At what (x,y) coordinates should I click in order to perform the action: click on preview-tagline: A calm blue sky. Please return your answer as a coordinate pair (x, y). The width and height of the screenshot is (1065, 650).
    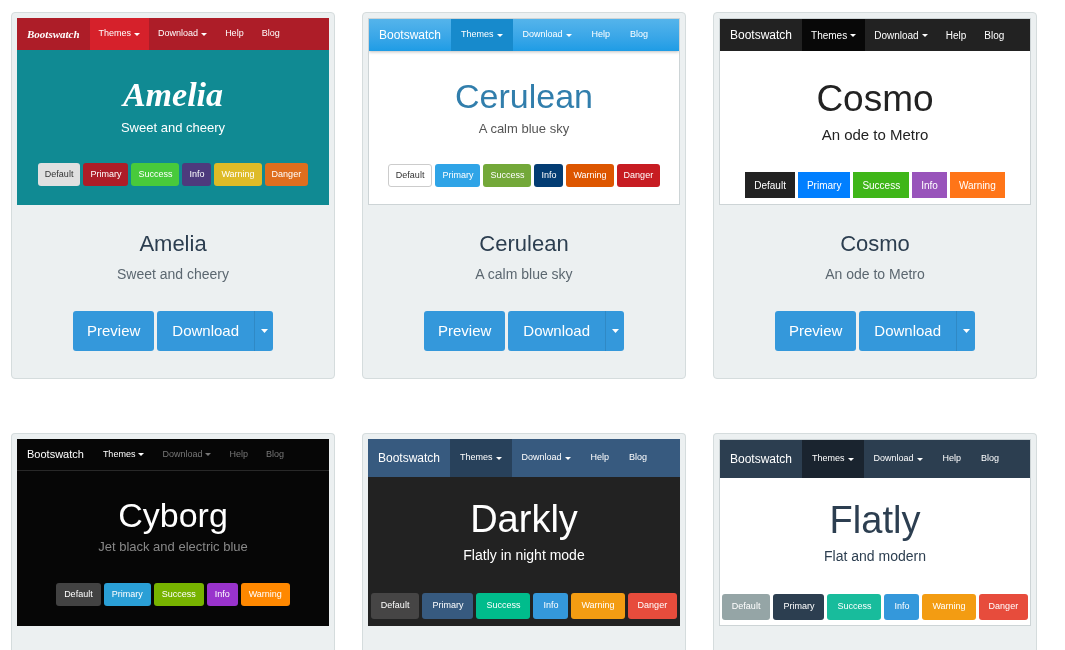
    Looking at the image, I should click on (524, 129).